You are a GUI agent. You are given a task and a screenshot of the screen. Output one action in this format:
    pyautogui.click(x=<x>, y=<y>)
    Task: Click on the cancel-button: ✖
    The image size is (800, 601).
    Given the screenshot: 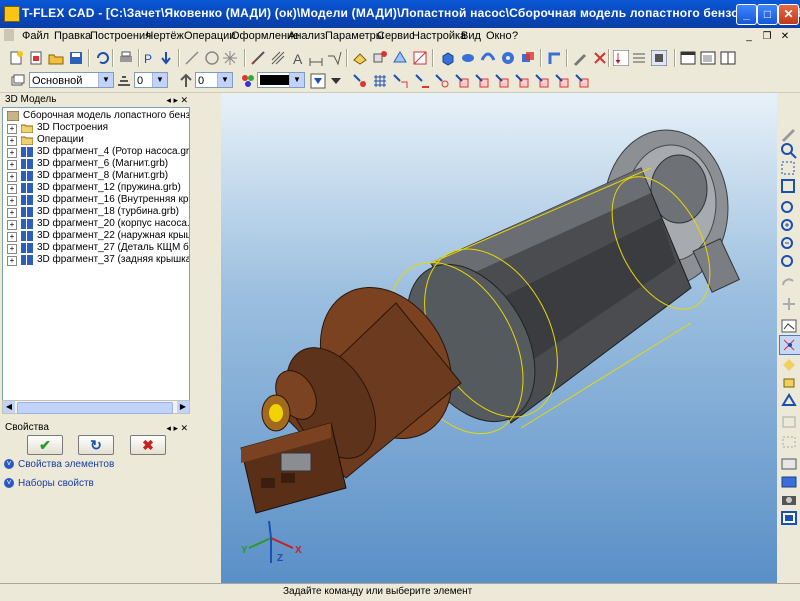 What is the action you would take?
    pyautogui.click(x=148, y=445)
    